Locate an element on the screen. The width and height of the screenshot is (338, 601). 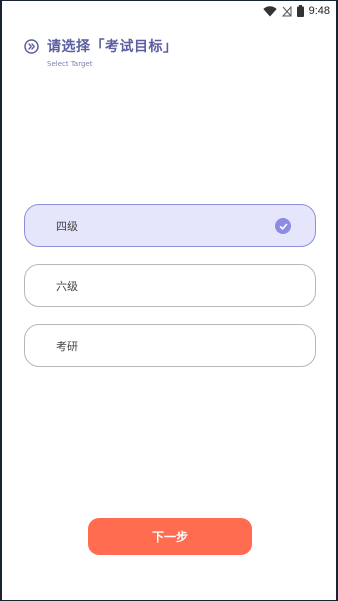
option-cet6: 六级 is located at coordinates (170, 285).